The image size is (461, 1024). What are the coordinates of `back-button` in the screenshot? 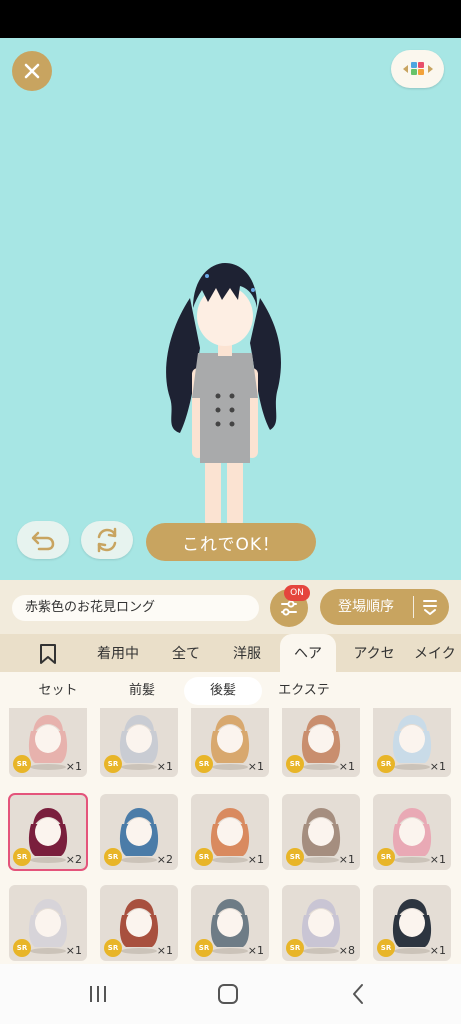 It's located at (358, 994).